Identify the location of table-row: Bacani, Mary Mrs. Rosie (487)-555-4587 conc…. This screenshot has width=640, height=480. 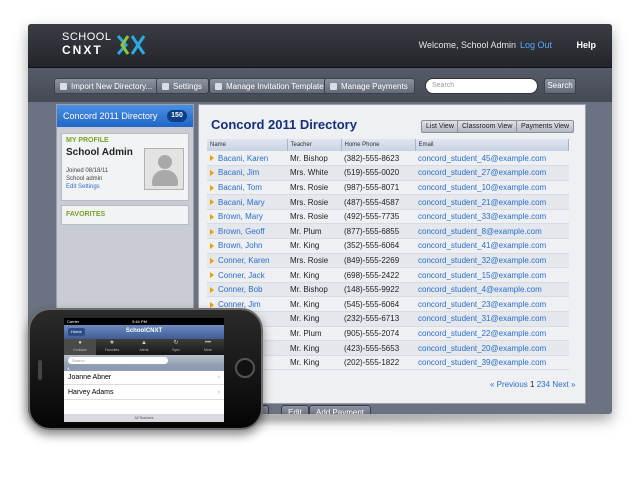
(388, 202).